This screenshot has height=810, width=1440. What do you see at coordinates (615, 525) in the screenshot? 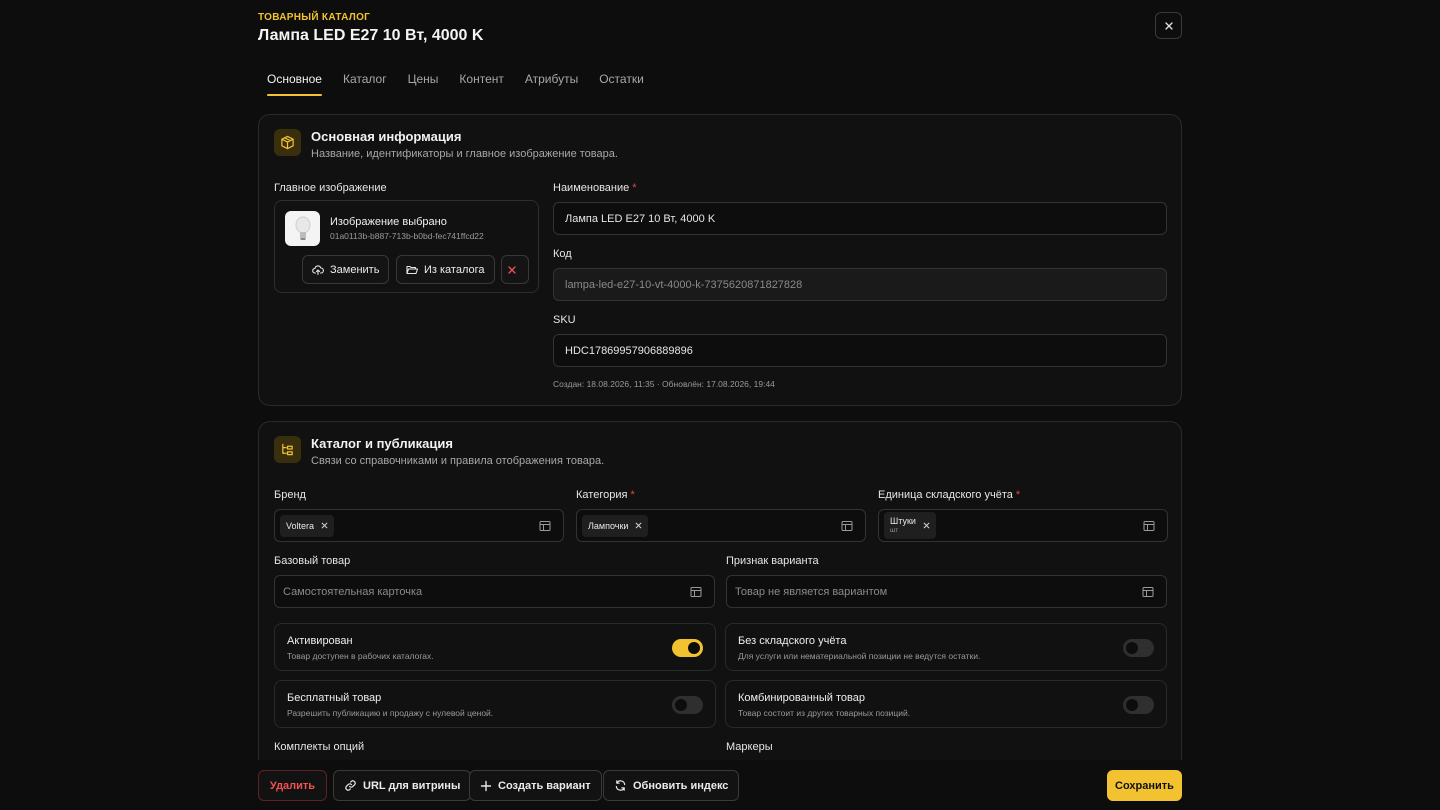
I see `category-chip: Лампочки` at bounding box center [615, 525].